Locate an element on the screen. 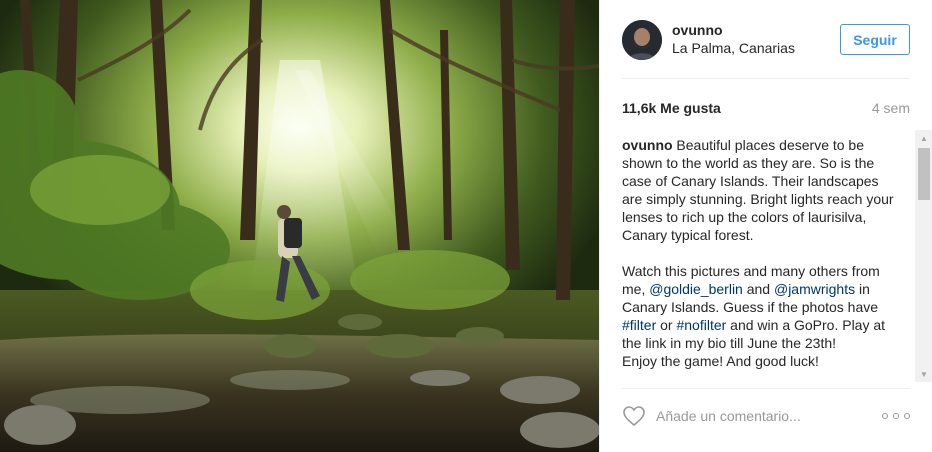 The height and width of the screenshot is (452, 932). post-username: ovunno is located at coordinates (697, 30).